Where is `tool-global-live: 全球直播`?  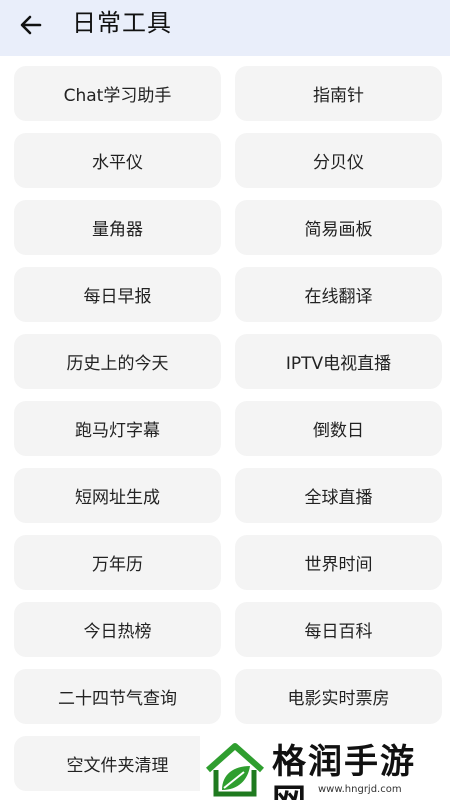
tool-global-live: 全球直播 is located at coordinates (338, 495).